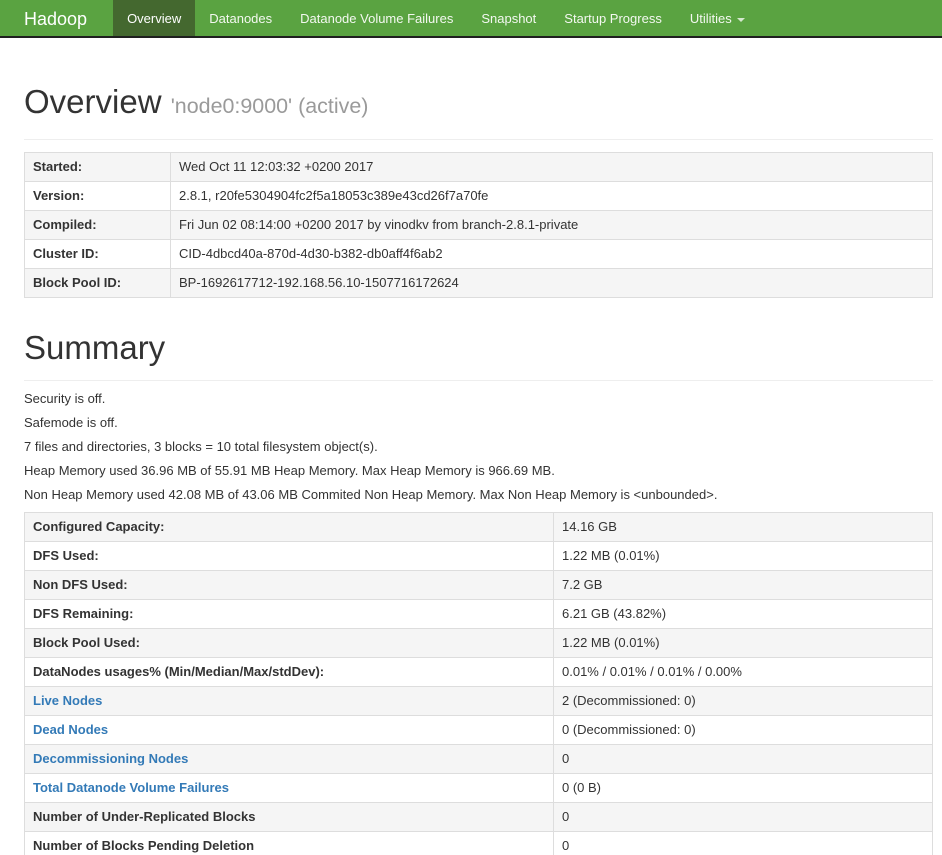 This screenshot has height=855, width=942. I want to click on row-value: 2 (Decommissioned: 0), so click(743, 701).